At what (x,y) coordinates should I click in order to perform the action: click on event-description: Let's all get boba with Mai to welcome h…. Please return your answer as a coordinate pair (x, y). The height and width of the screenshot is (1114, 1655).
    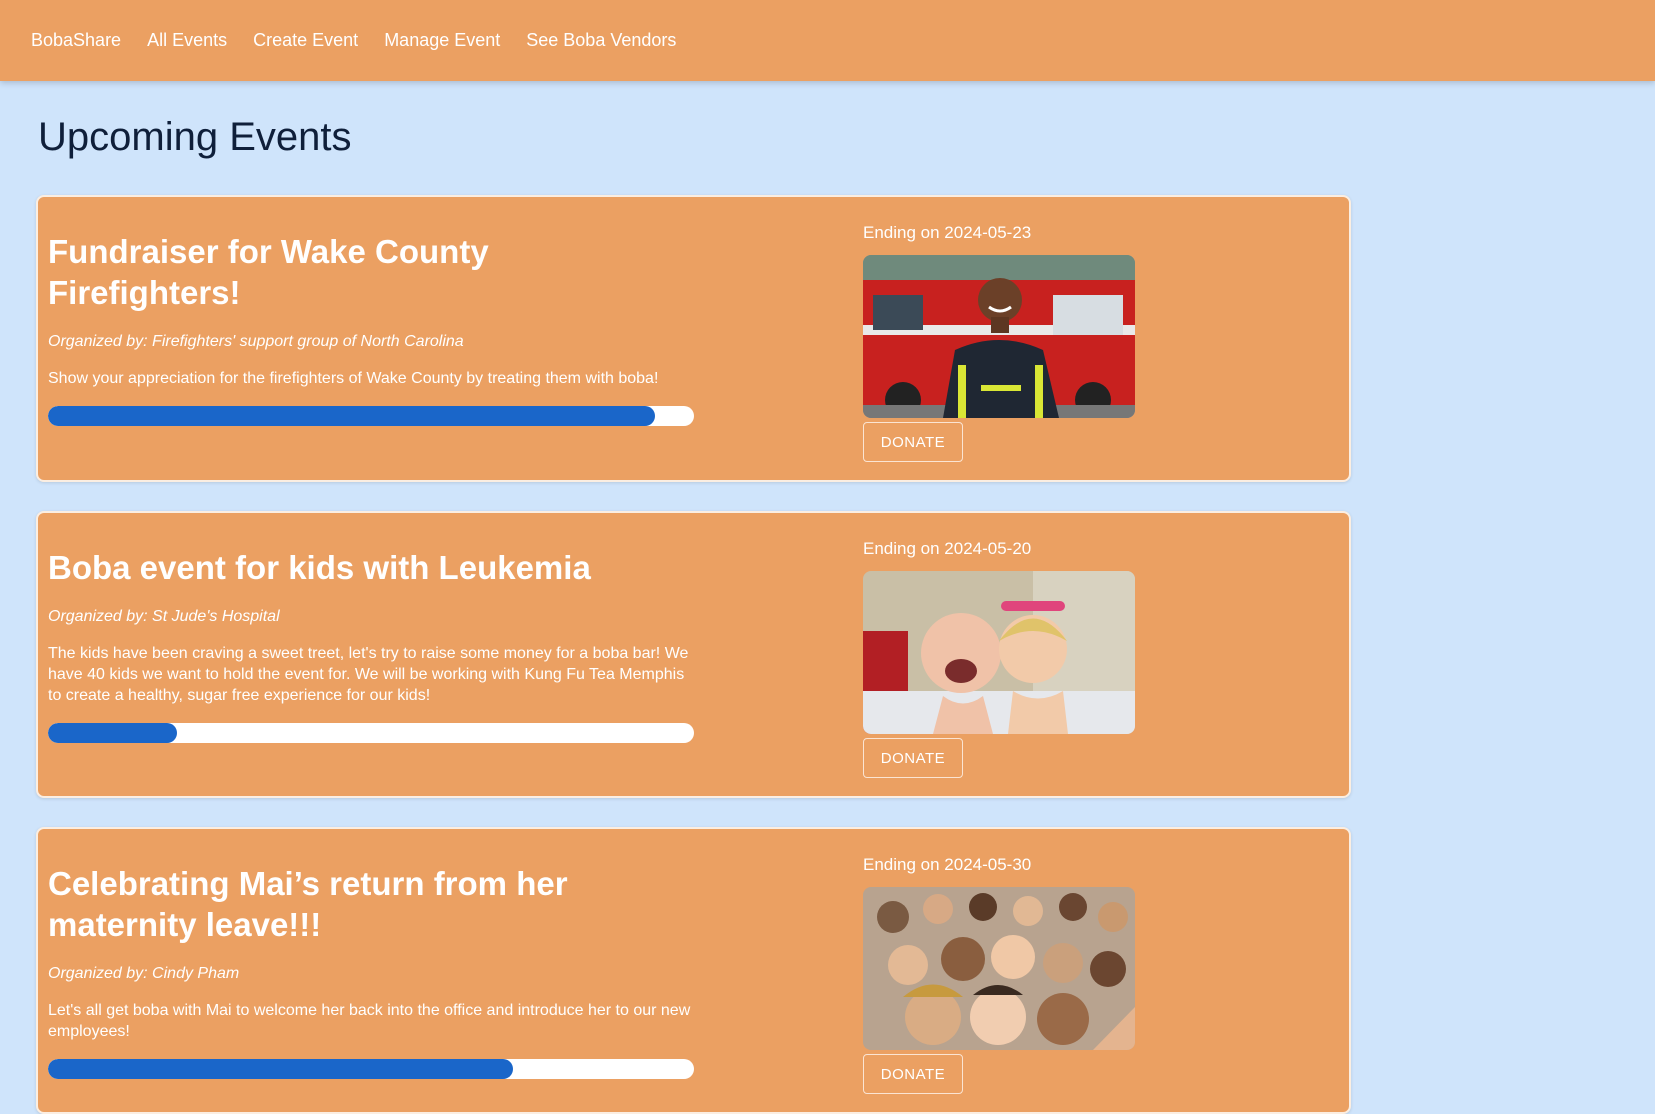
    Looking at the image, I should click on (369, 1021).